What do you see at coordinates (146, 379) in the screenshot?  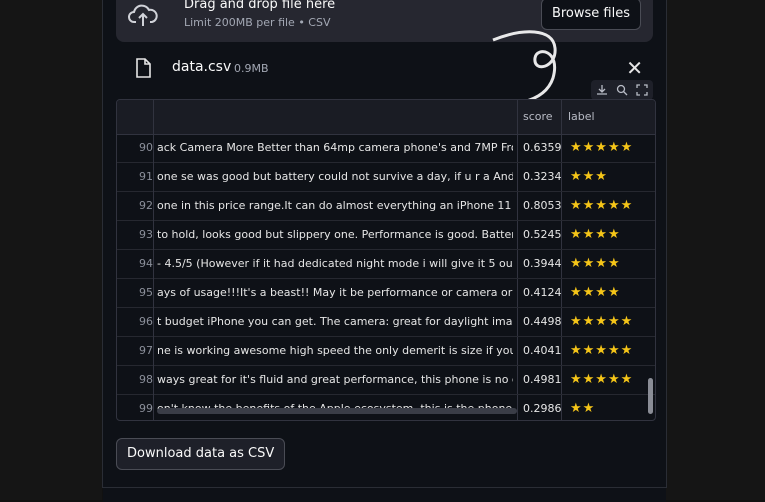 I see `row-index: 98` at bounding box center [146, 379].